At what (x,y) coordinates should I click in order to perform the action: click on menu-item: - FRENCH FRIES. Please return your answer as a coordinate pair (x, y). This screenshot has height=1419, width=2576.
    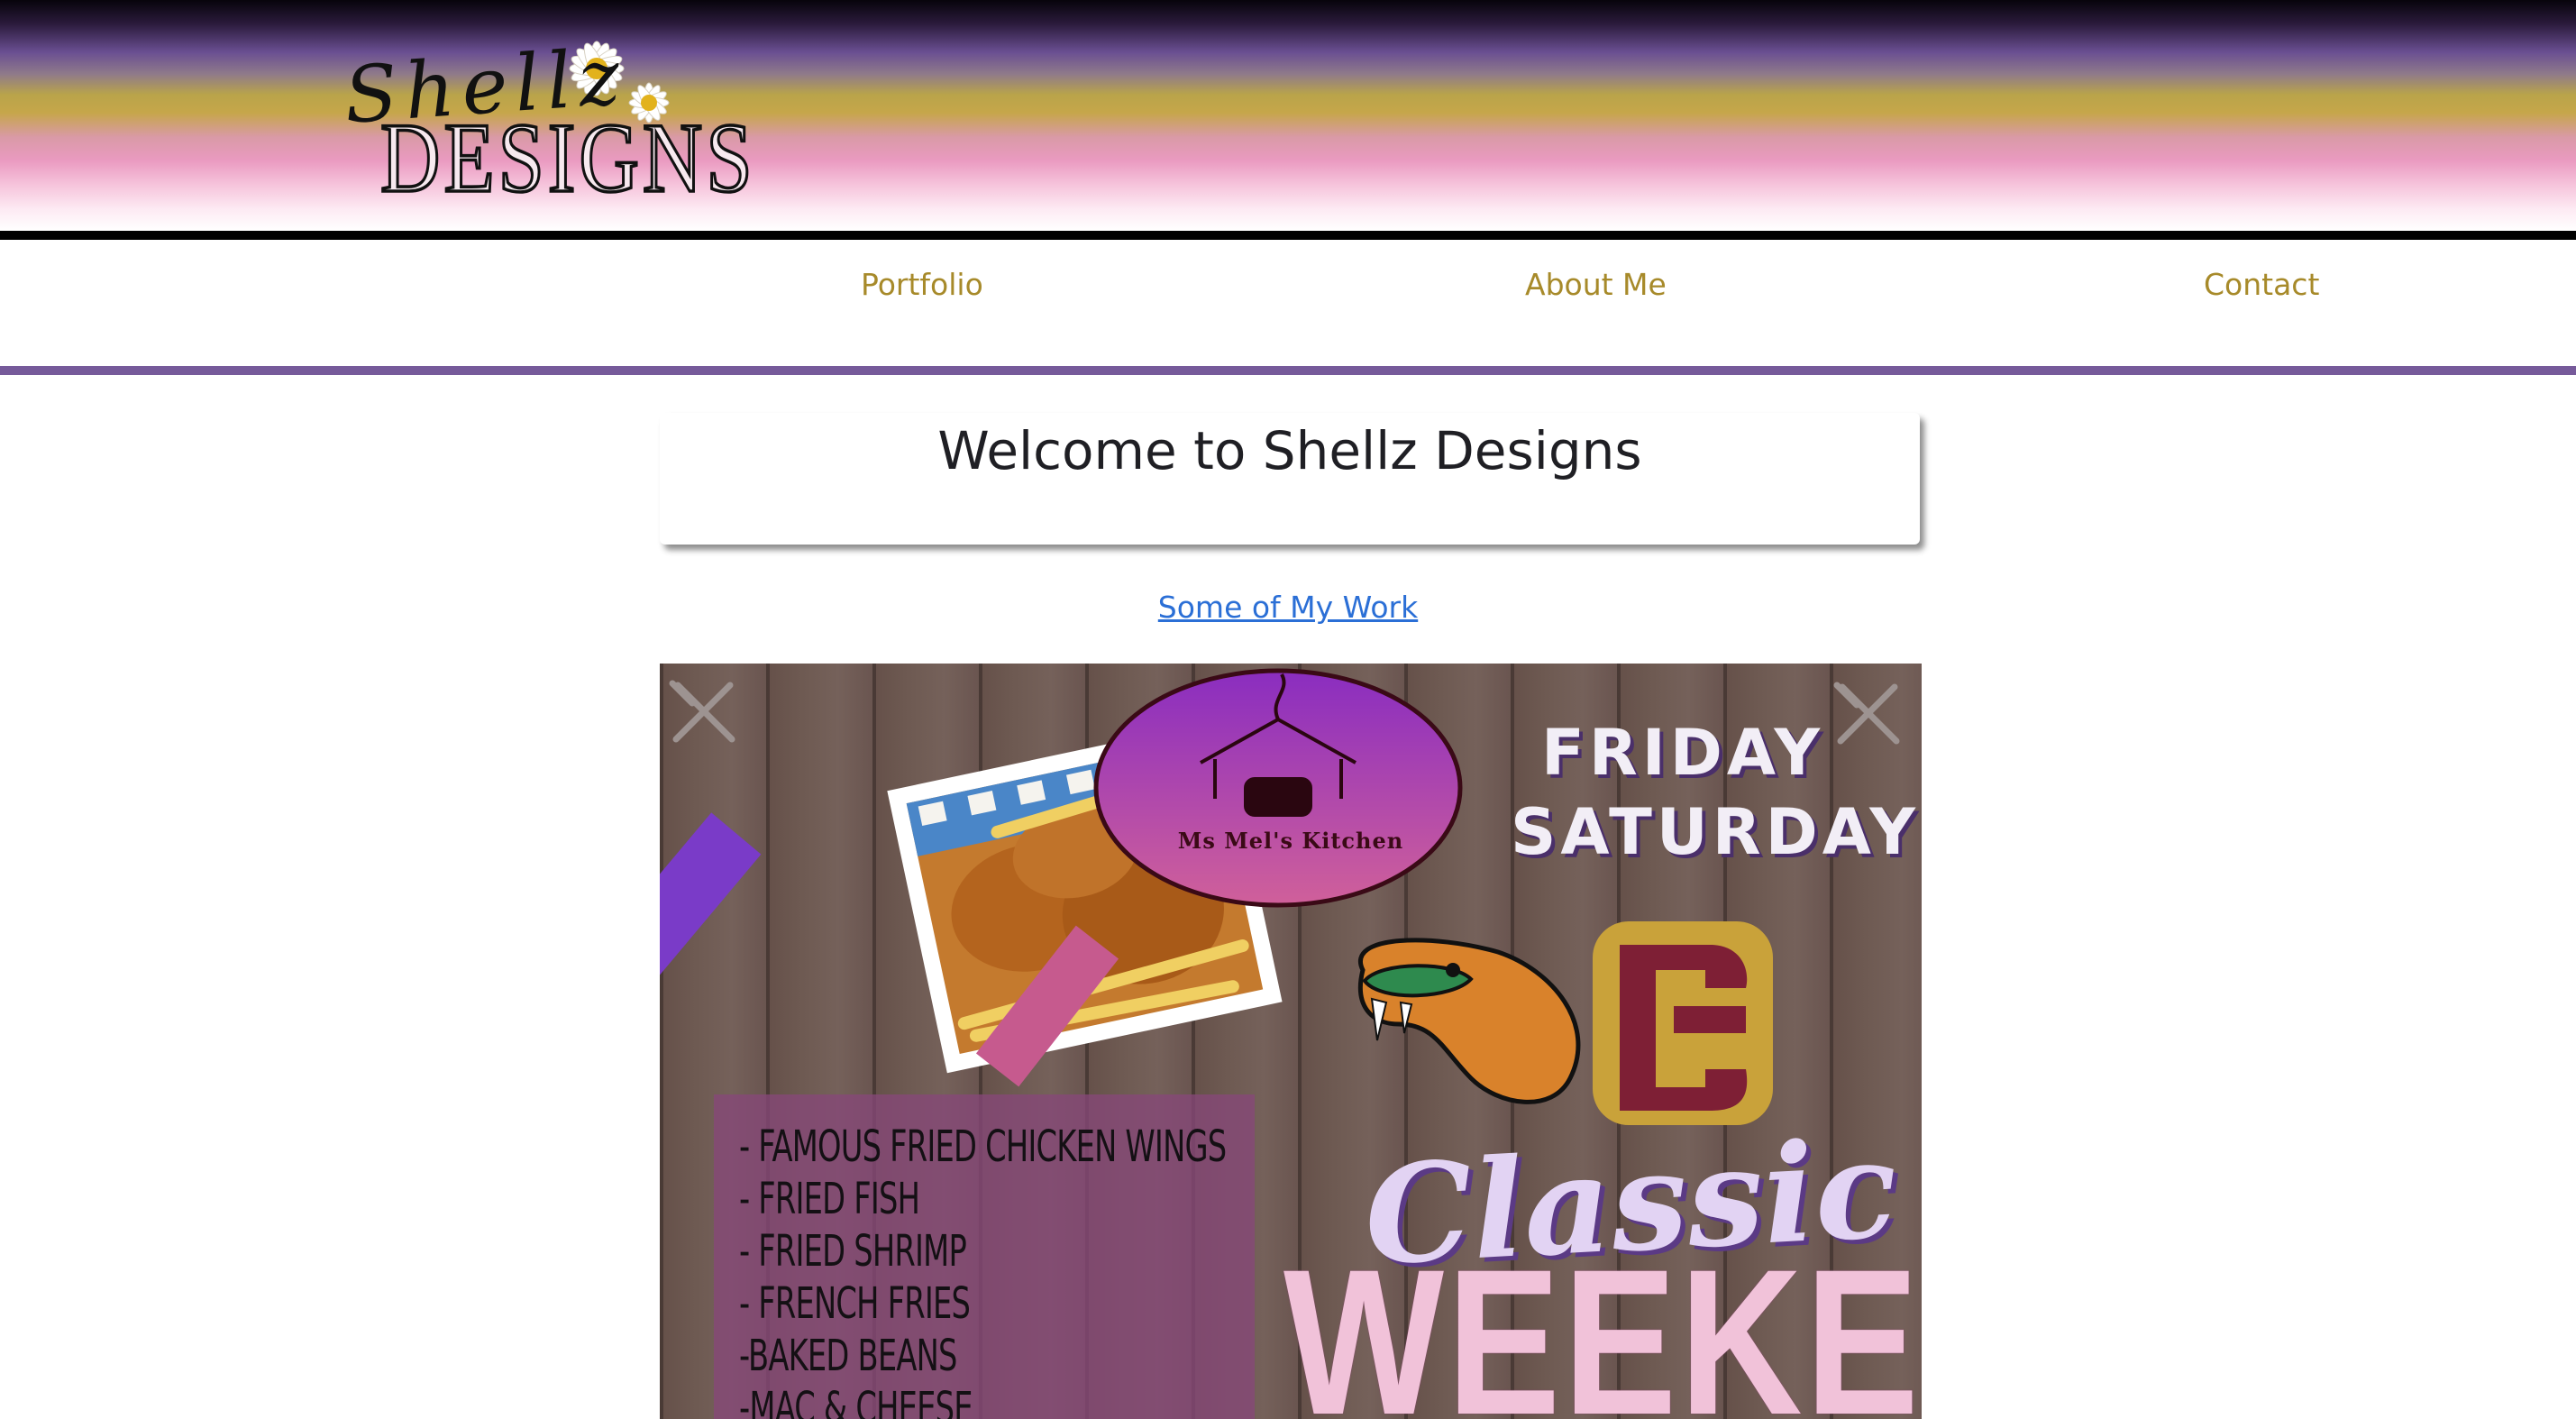
    Looking at the image, I should click on (855, 1303).